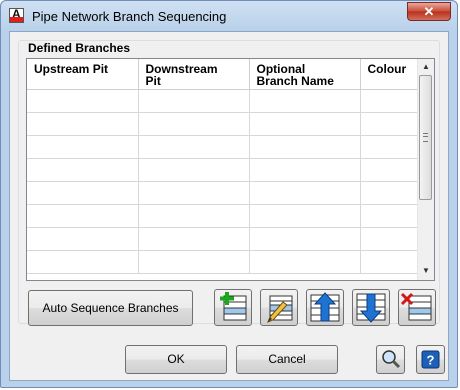  I want to click on move-up-button, so click(325, 307).